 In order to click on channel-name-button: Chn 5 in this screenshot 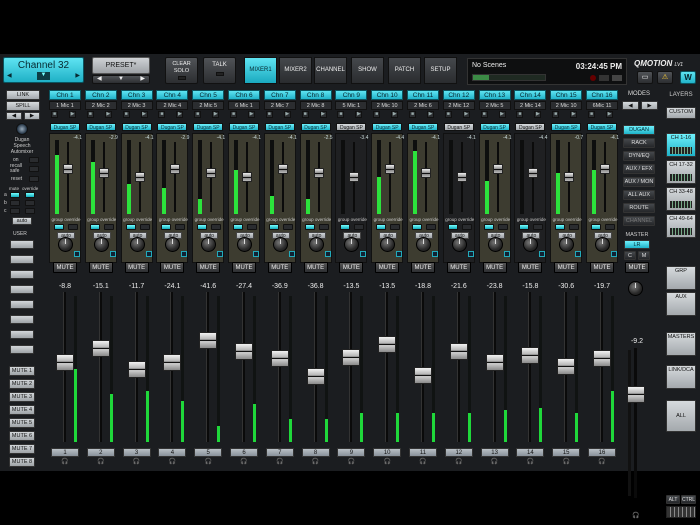, I will do `click(208, 95)`.